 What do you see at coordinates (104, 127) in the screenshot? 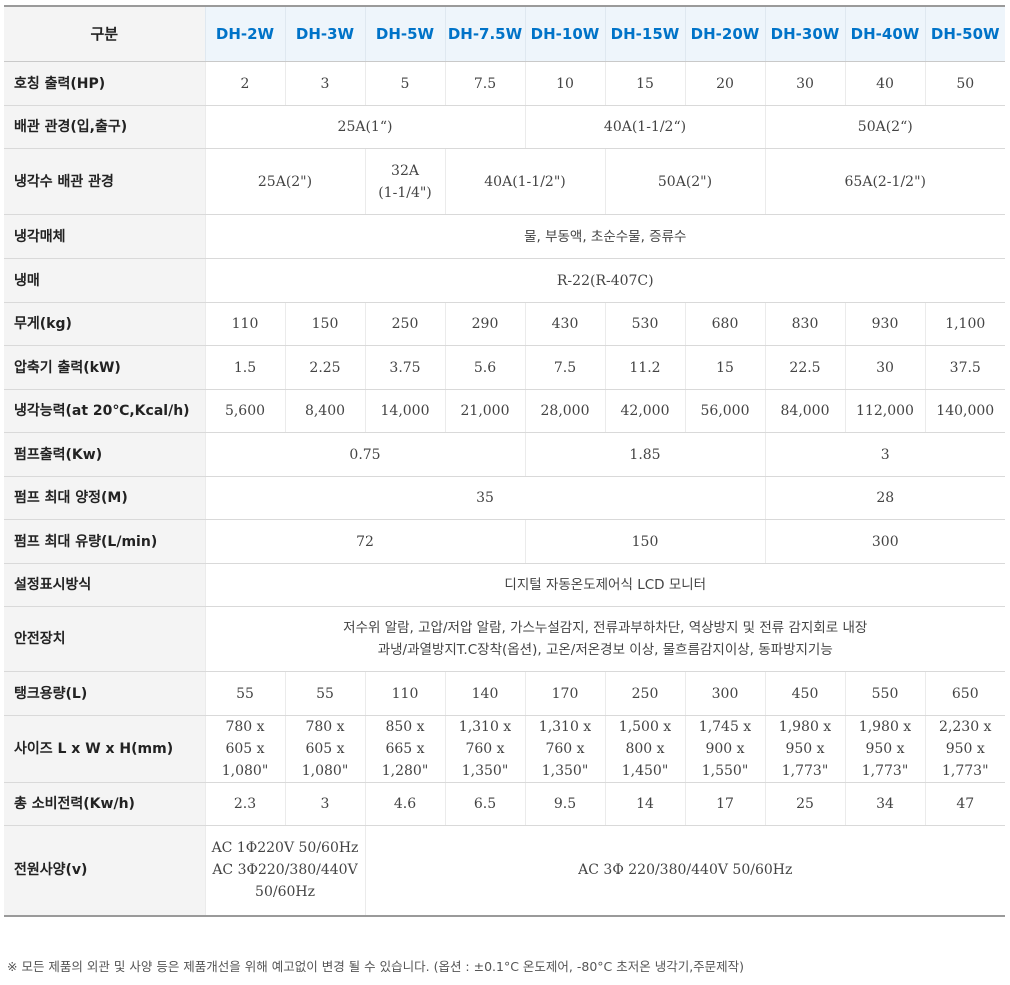
I see `row-label: 배관 관경(입,출구)` at bounding box center [104, 127].